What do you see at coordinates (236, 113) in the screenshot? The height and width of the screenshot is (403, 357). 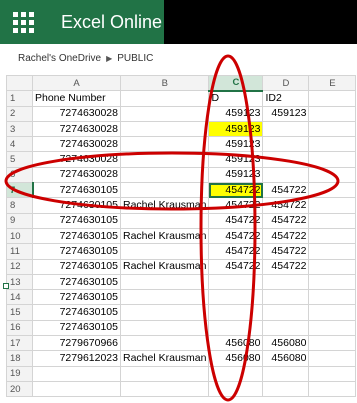 I see `cell-c2: 459123` at bounding box center [236, 113].